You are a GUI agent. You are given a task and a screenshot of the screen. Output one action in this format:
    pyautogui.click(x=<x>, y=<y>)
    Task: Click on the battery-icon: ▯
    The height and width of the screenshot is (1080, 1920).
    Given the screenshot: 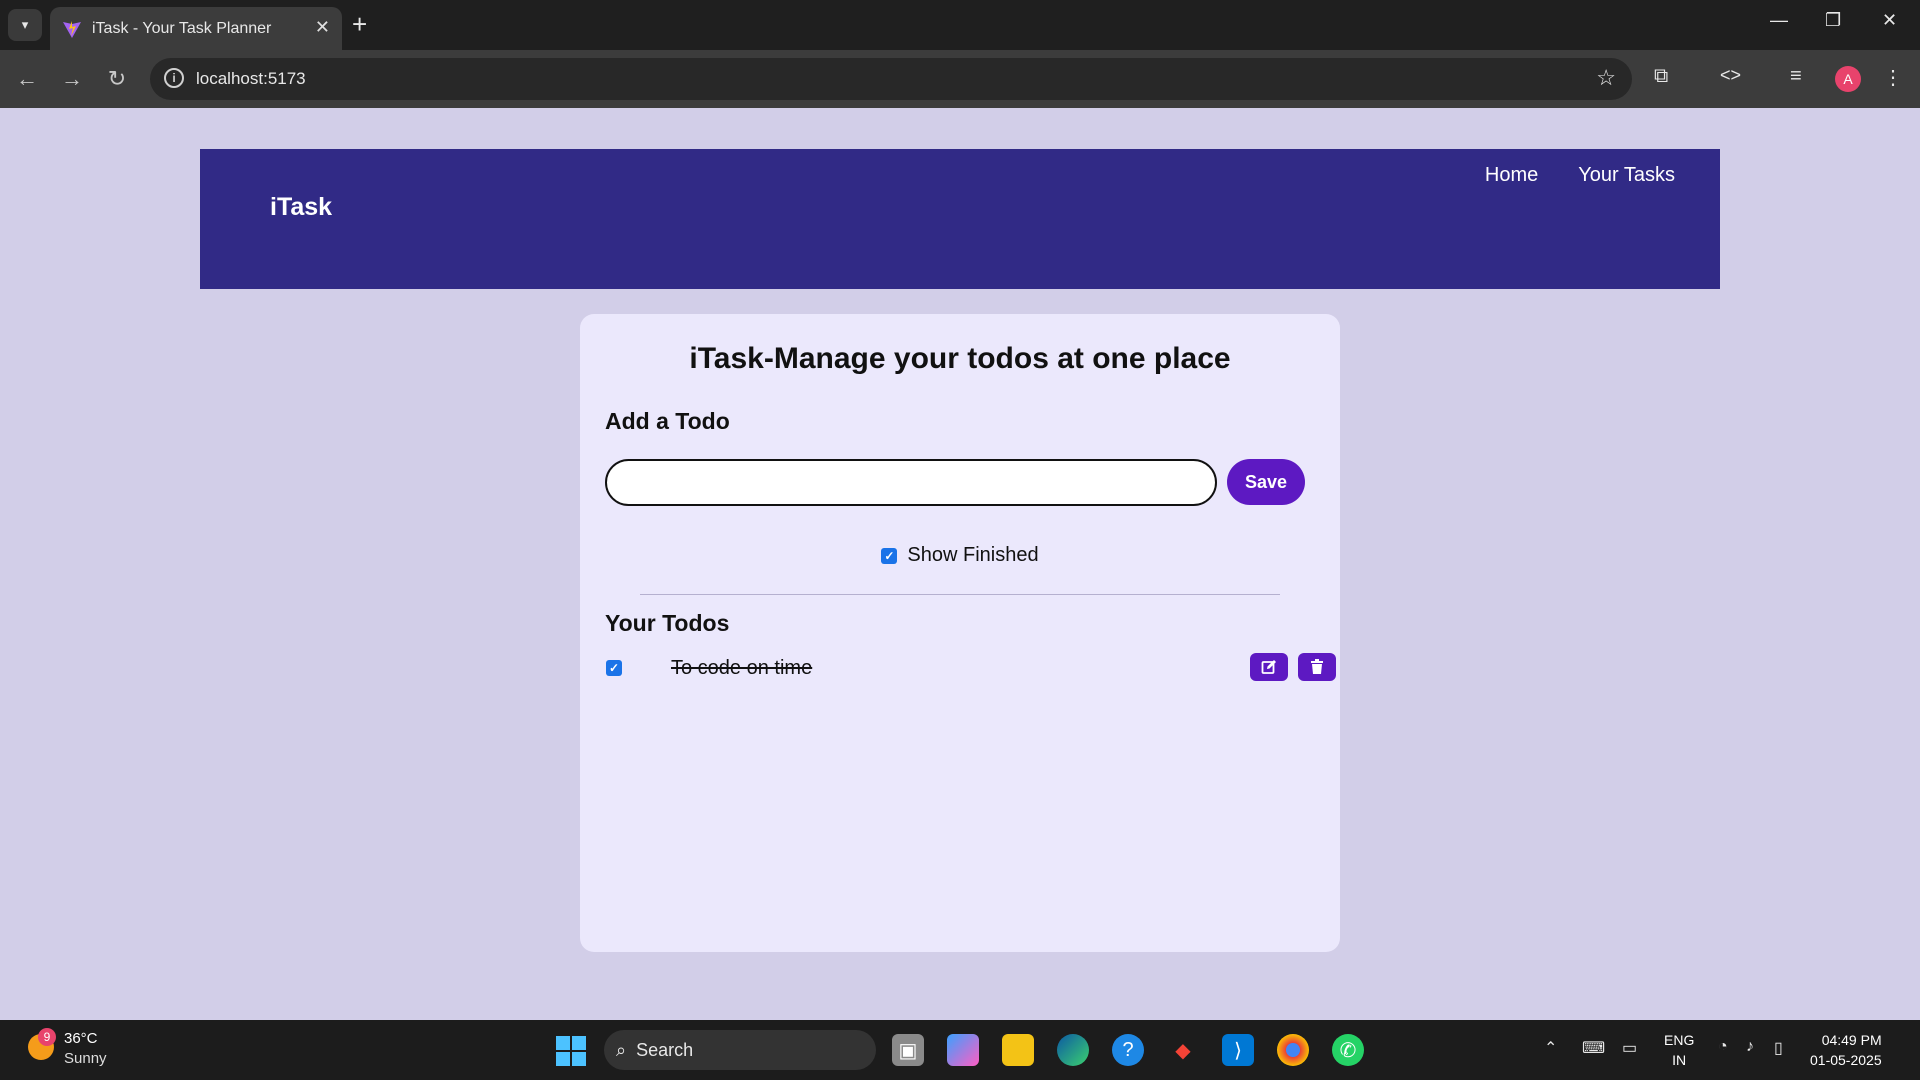 What is the action you would take?
    pyautogui.click(x=1778, y=1048)
    